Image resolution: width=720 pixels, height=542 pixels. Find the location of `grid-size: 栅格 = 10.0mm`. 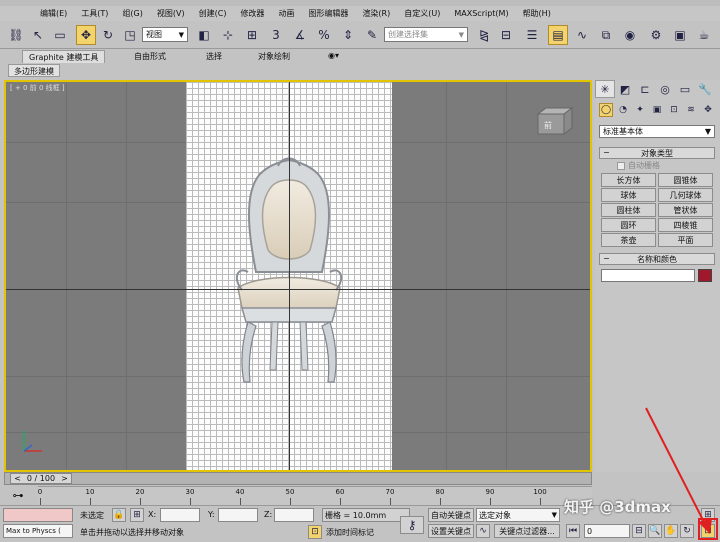

grid-size: 栅格 = 10.0mm is located at coordinates (366, 515).